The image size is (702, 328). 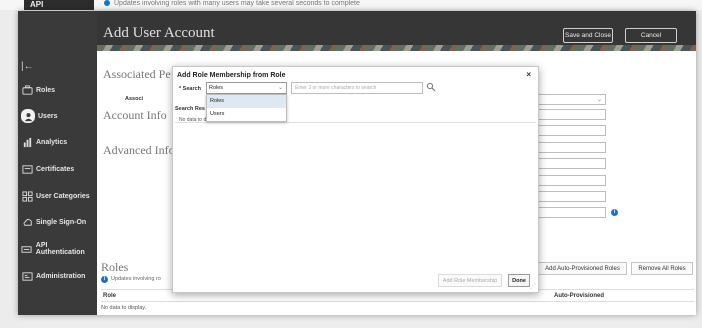 I want to click on search-type-select: Roles ⌄, so click(x=246, y=88).